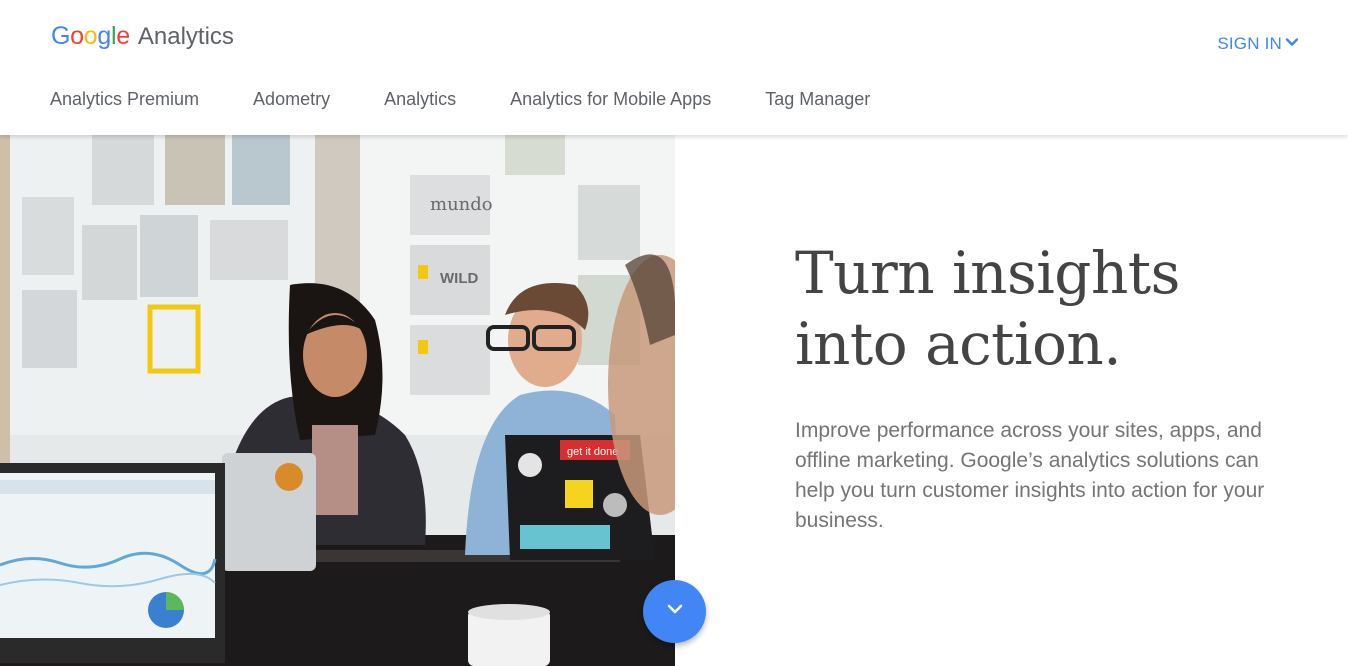  I want to click on product-name: Analytics, so click(185, 36).